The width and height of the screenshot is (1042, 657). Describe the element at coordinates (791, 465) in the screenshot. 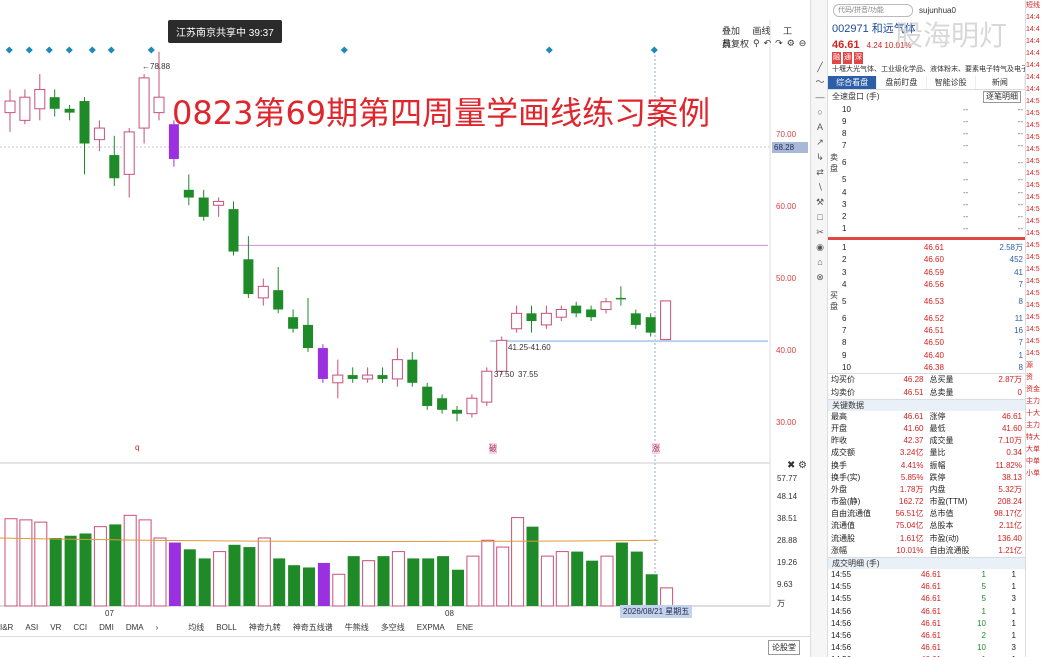

I see `close-icon: ✖` at that location.